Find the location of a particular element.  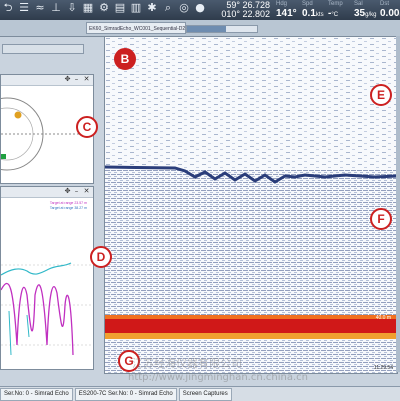

horizontal-scroll is located at coordinates (43, 49).